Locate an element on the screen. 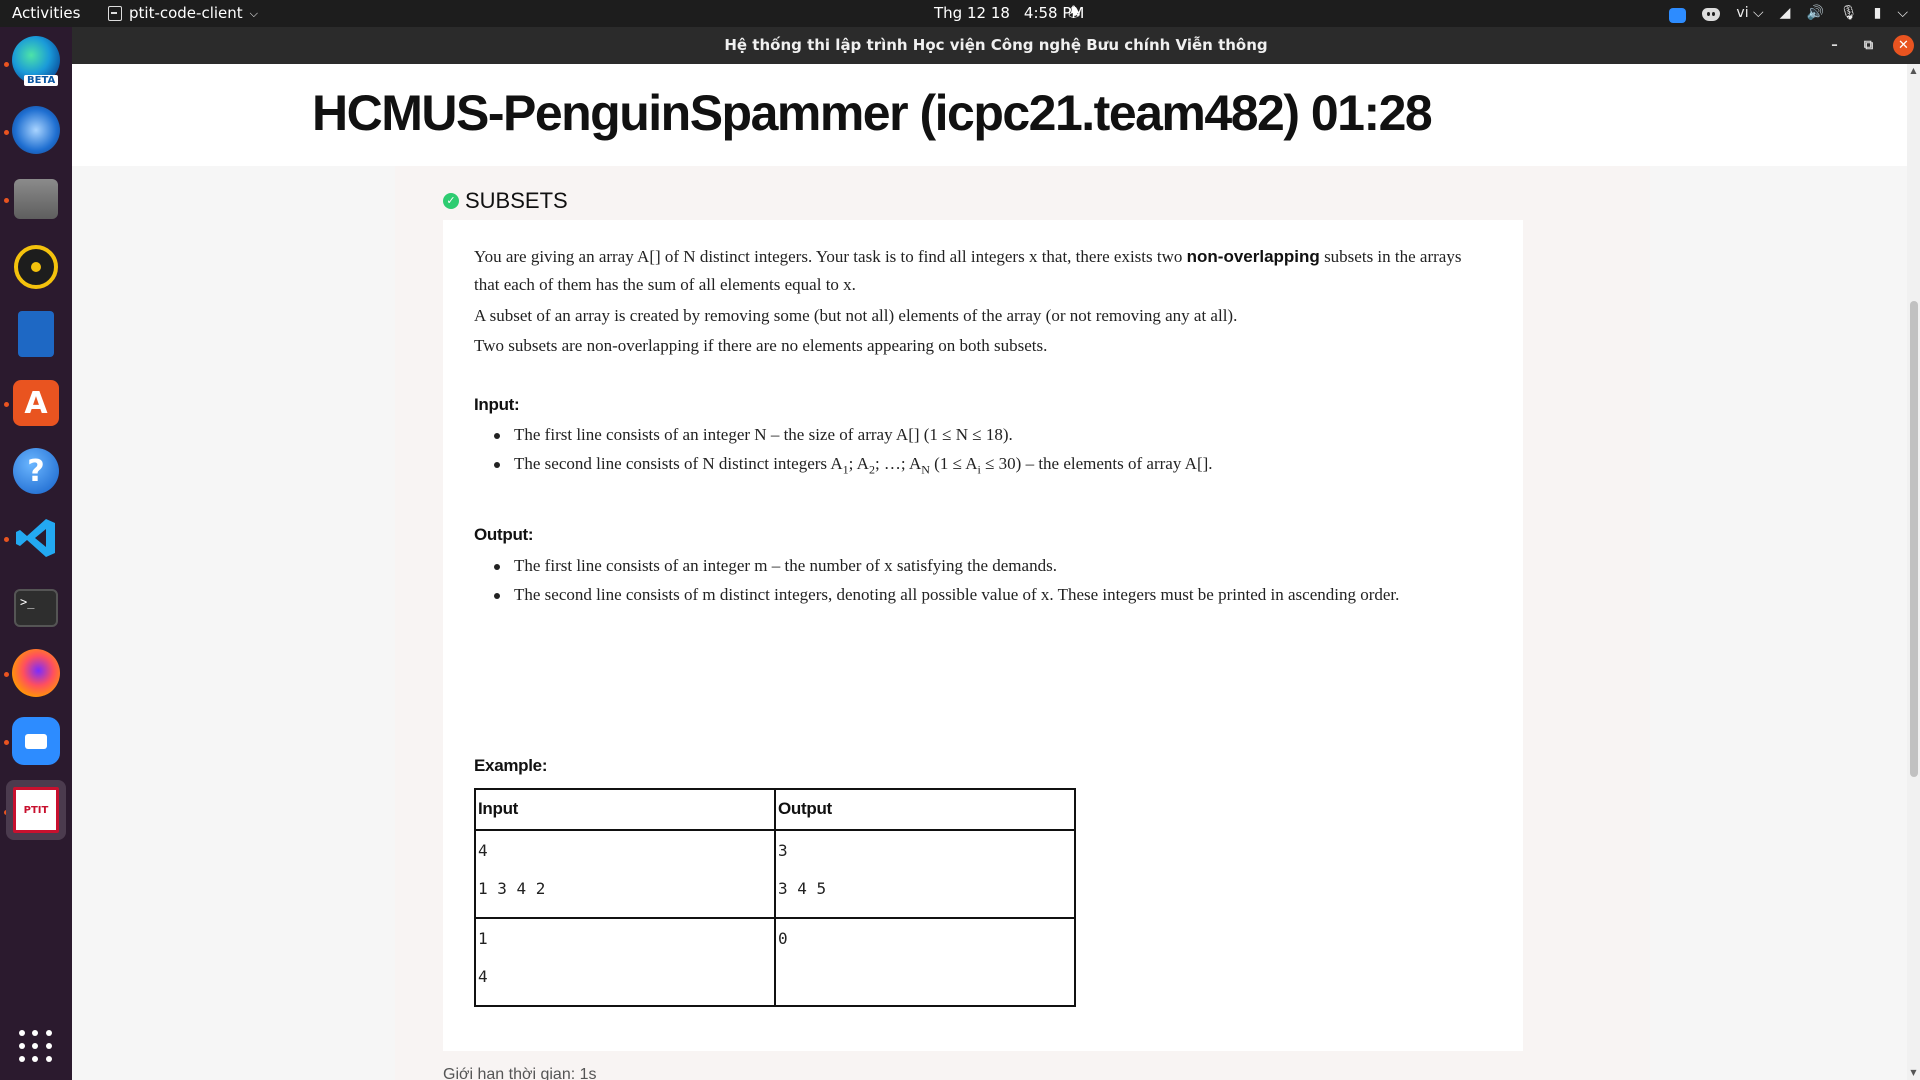 The height and width of the screenshot is (1080, 1920). libreoffice-writer-icon is located at coordinates (36, 334).